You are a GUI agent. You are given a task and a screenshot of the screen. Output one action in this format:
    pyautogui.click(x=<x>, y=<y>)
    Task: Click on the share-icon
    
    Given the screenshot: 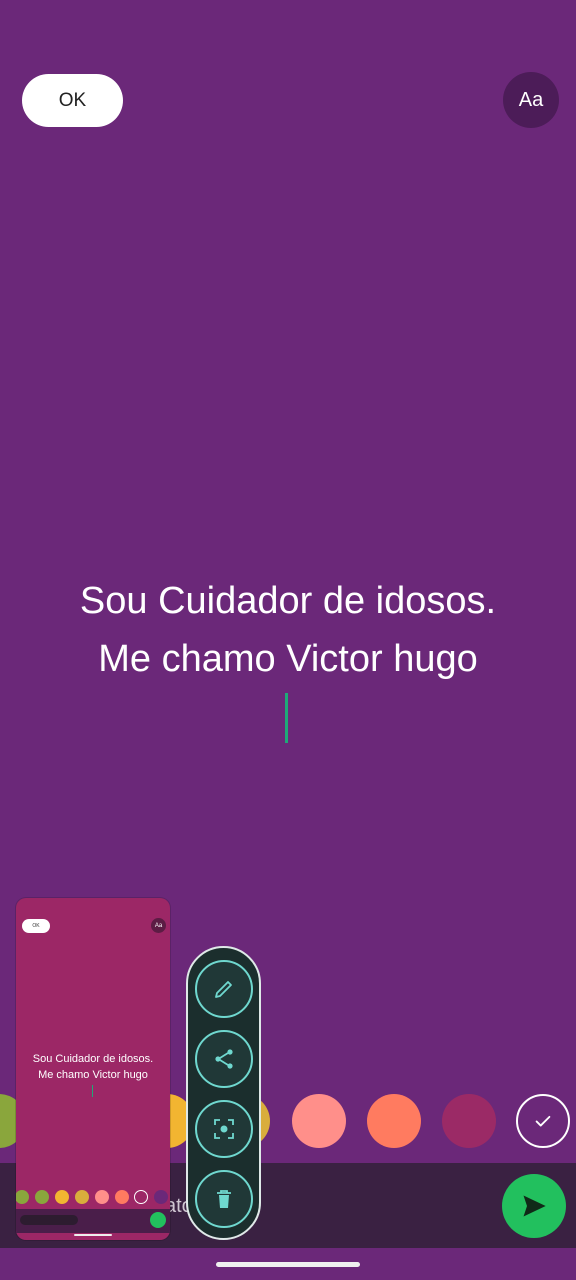 What is the action you would take?
    pyautogui.click(x=224, y=1059)
    